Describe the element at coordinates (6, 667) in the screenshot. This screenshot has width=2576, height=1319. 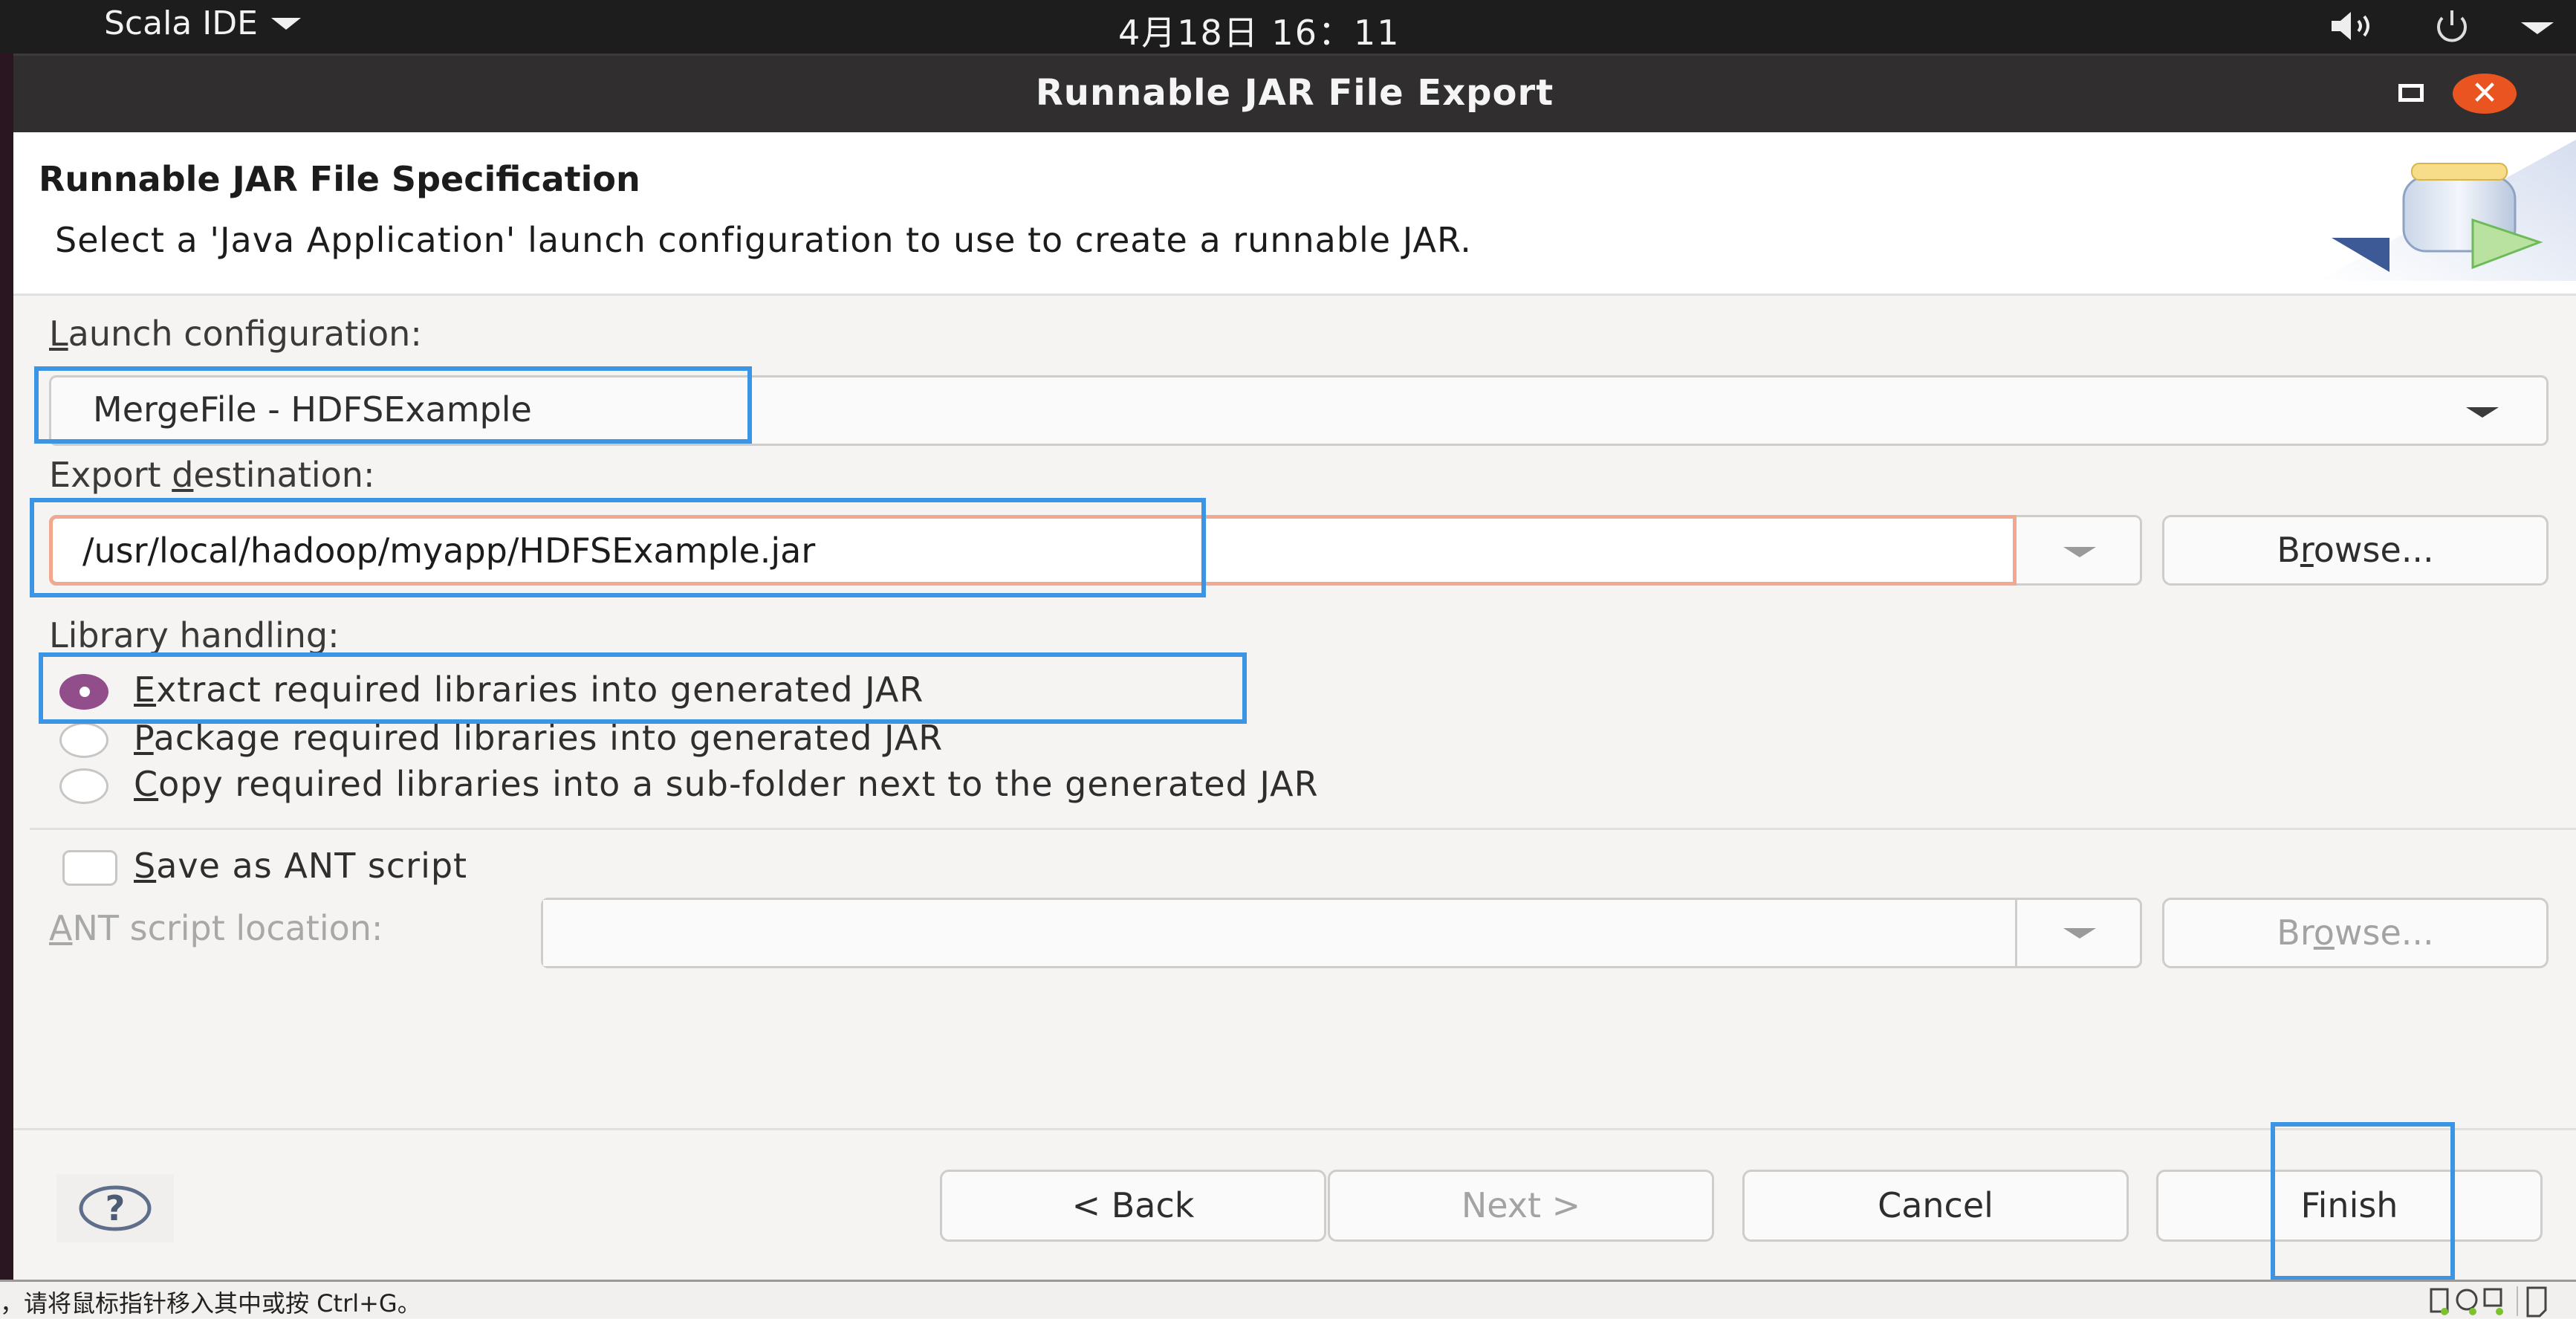
I see `desktop-edge` at that location.